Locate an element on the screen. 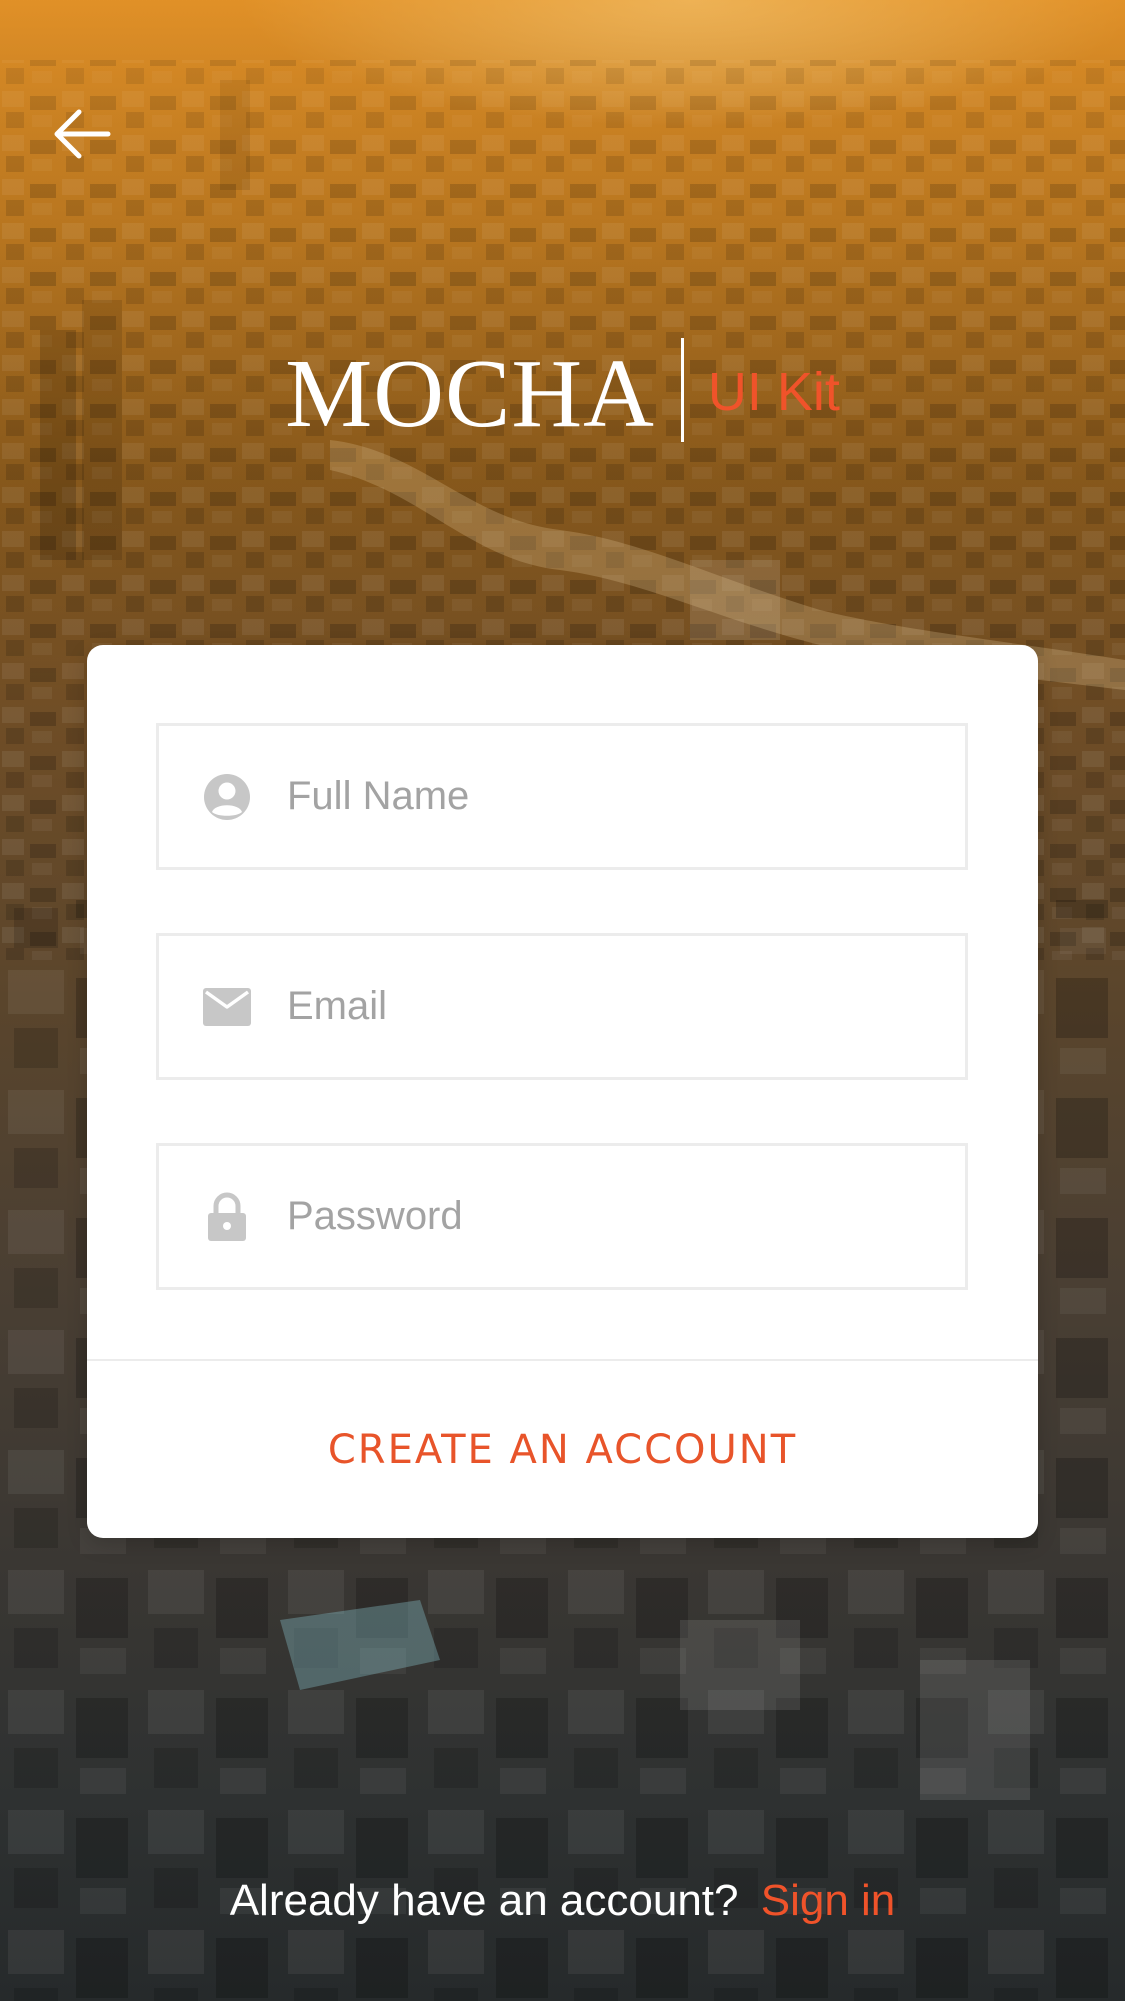 Image resolution: width=1125 pixels, height=2001 pixels. mail-icon is located at coordinates (227, 1007).